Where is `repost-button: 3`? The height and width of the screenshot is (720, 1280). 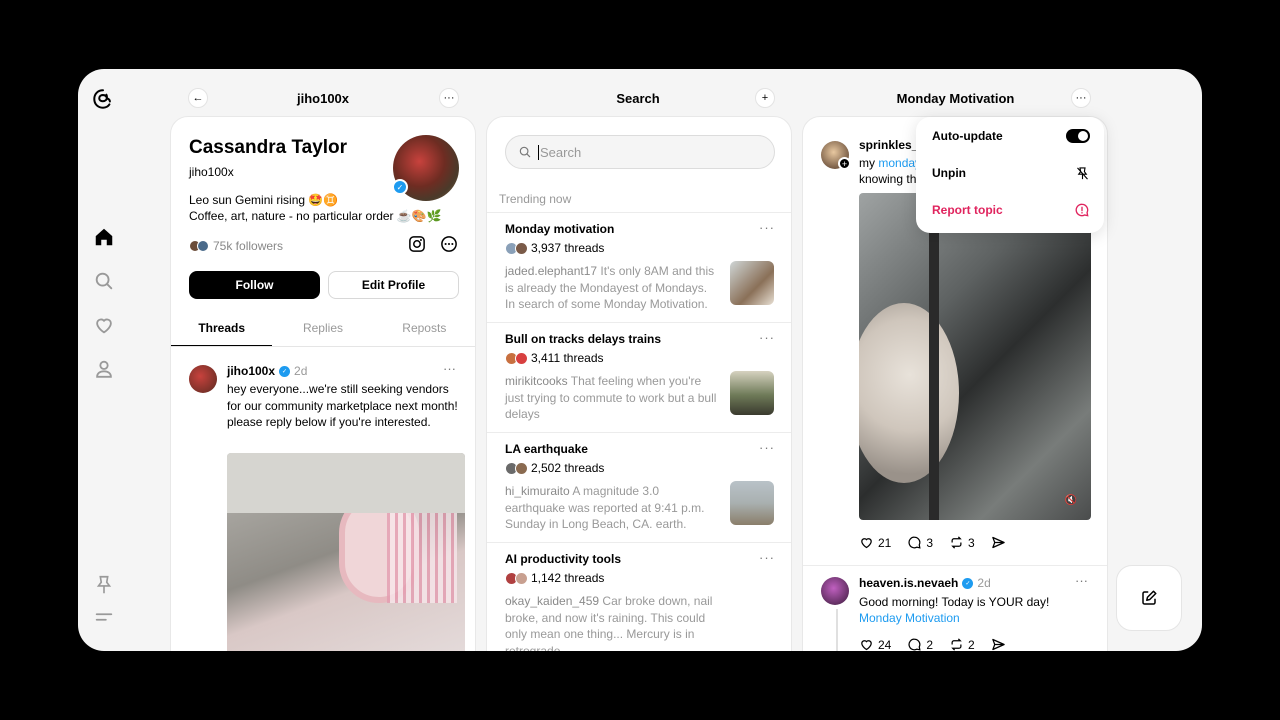
repost-button: 3 is located at coordinates (962, 542).